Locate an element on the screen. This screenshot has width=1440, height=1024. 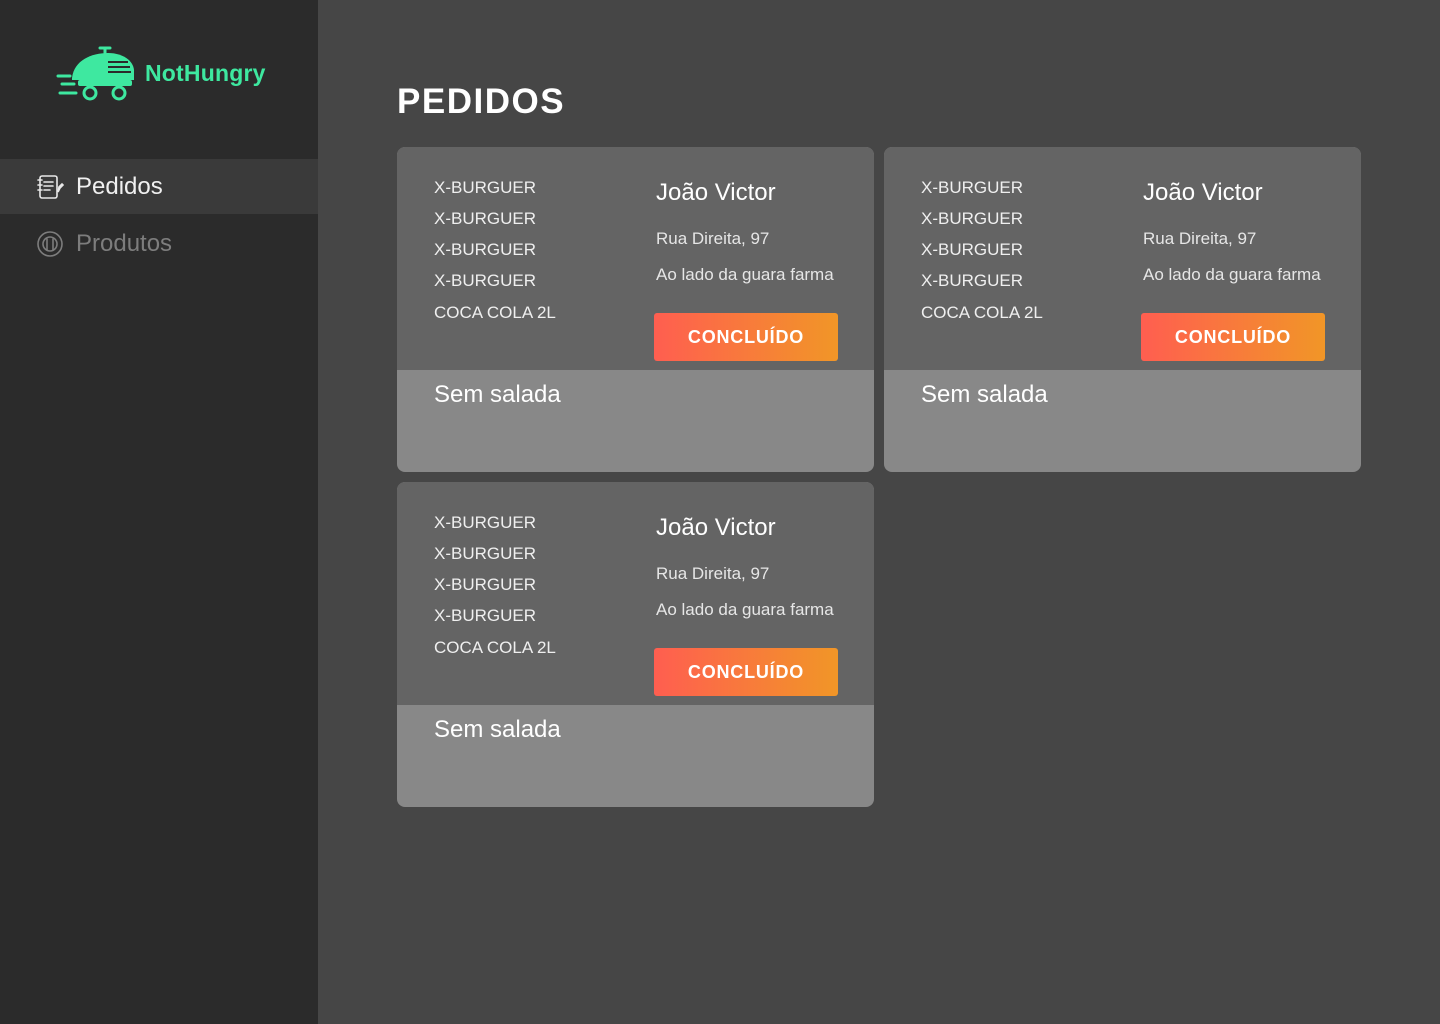
sidebar-item-produtos: Produtos is located at coordinates (159, 243).